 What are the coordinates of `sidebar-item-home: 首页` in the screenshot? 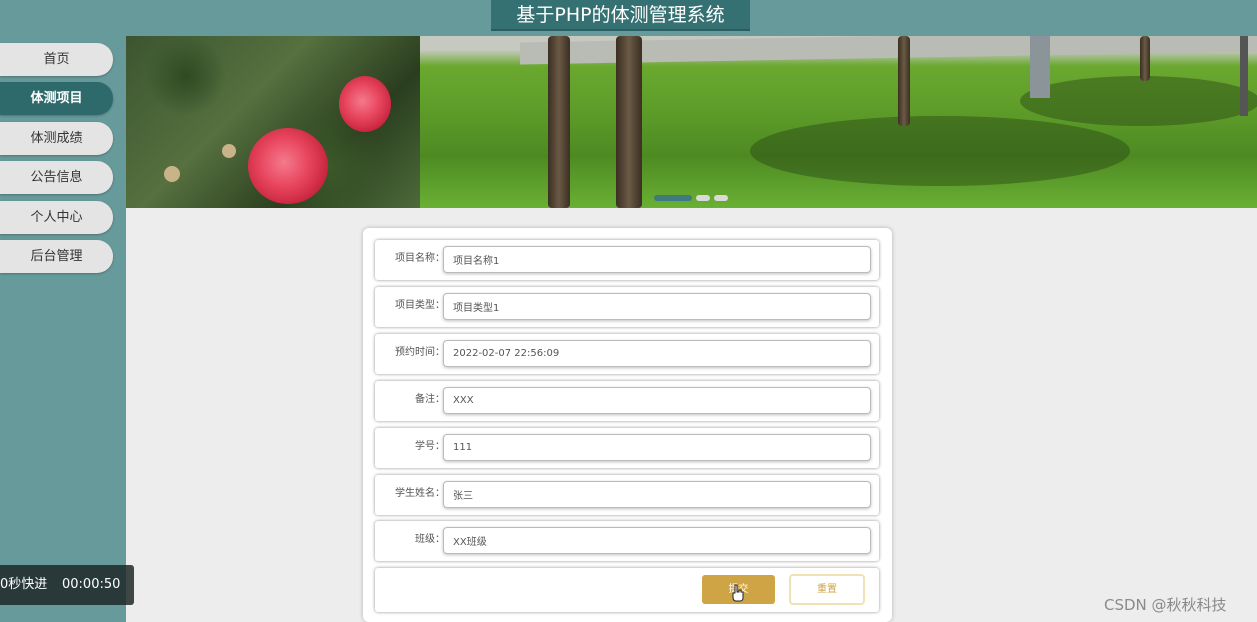 It's located at (56, 59).